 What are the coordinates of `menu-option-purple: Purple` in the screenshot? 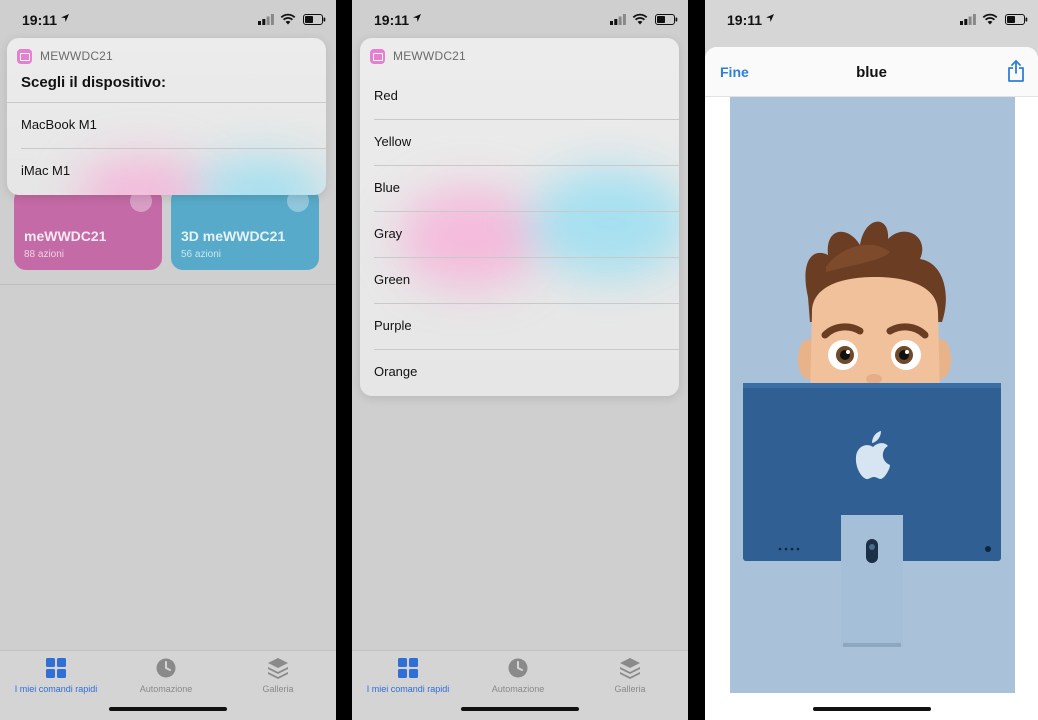 It's located at (519, 326).